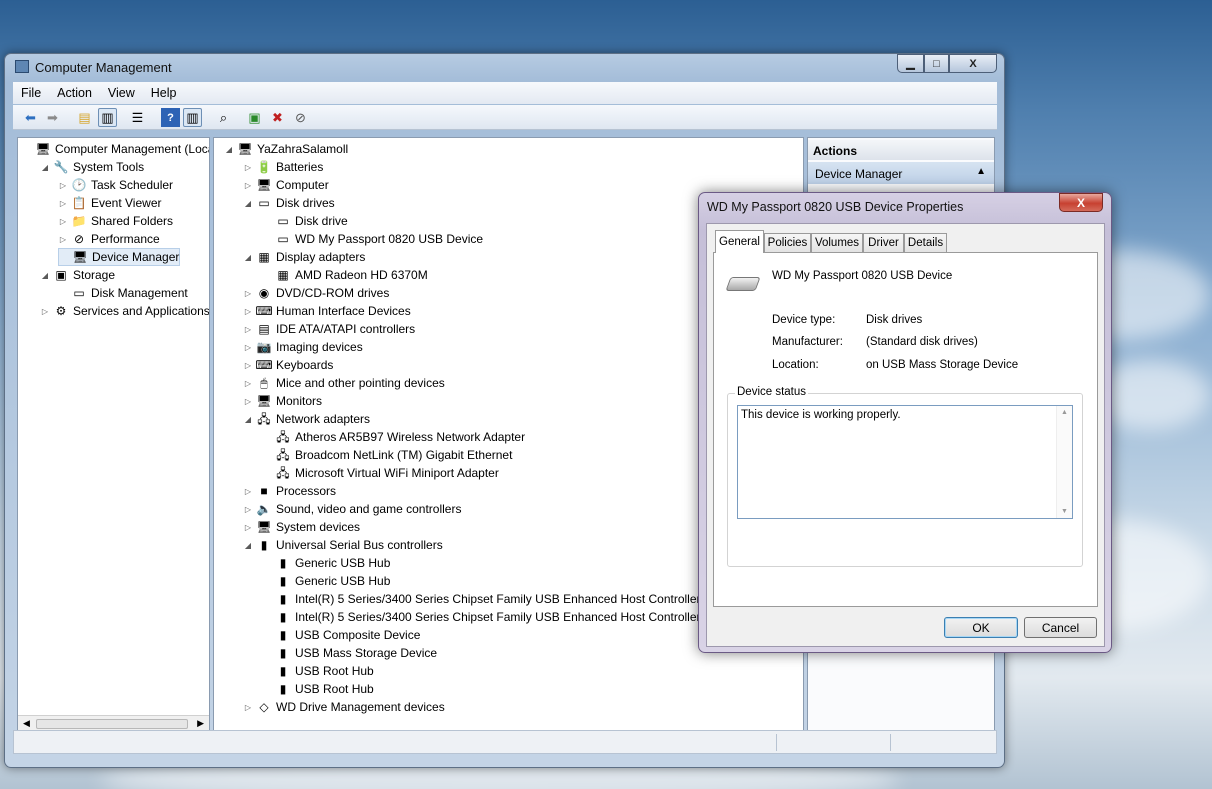 The image size is (1212, 789). Describe the element at coordinates (329, 329) in the screenshot. I see `tree-item: ▷ ▤ IDE ATA/ATAPI controllers` at that location.